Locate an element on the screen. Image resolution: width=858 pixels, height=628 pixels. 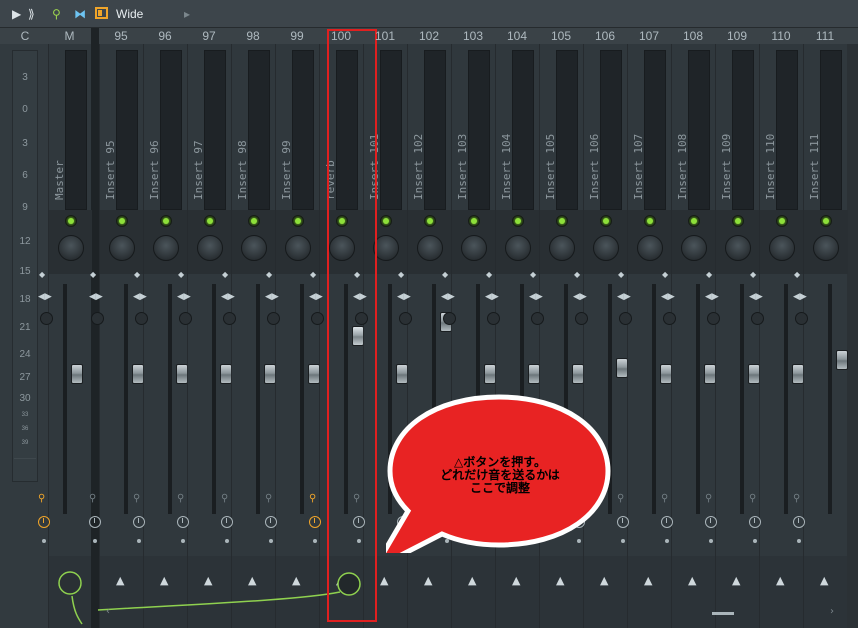
mixer-strip: Insert 111 ◆ ◀▶ ⚲ ▲ is located at coordinates (820, 336).